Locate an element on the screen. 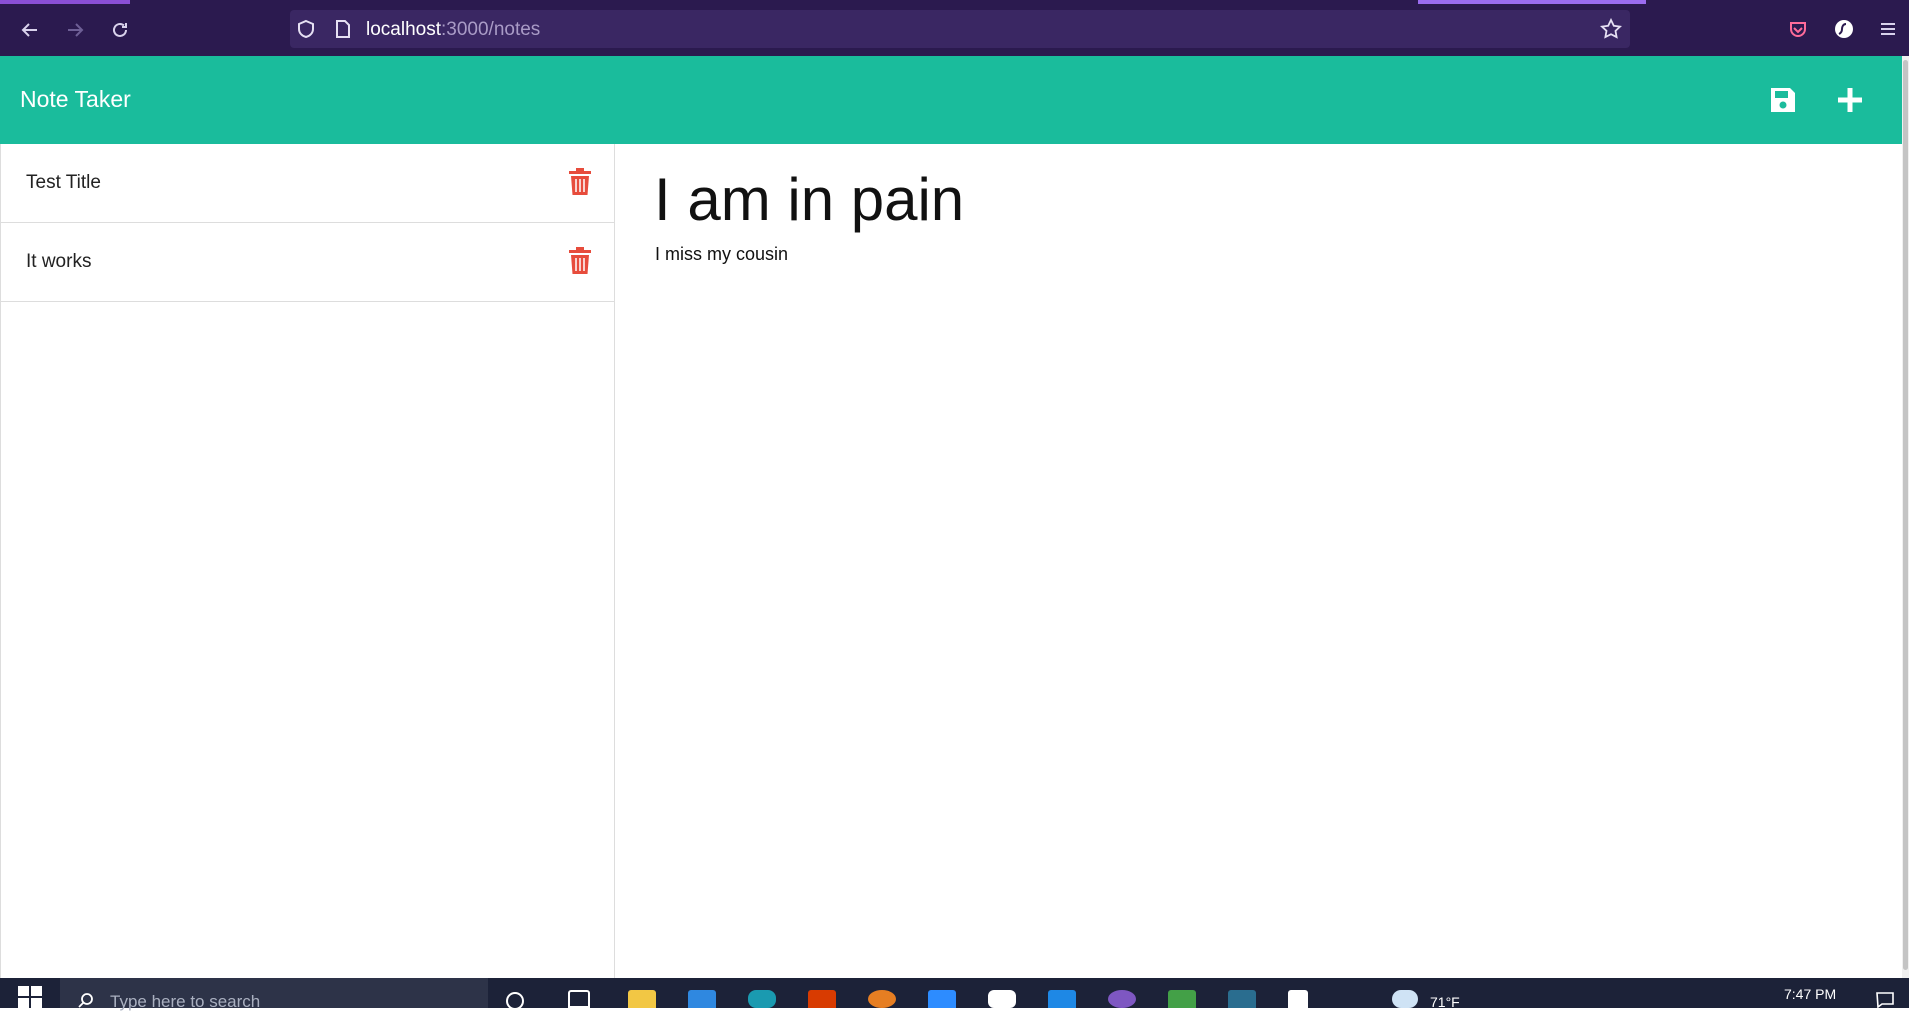 Image resolution: width=1909 pixels, height=1012 pixels. app-header: Note Taker is located at coordinates (951, 100).